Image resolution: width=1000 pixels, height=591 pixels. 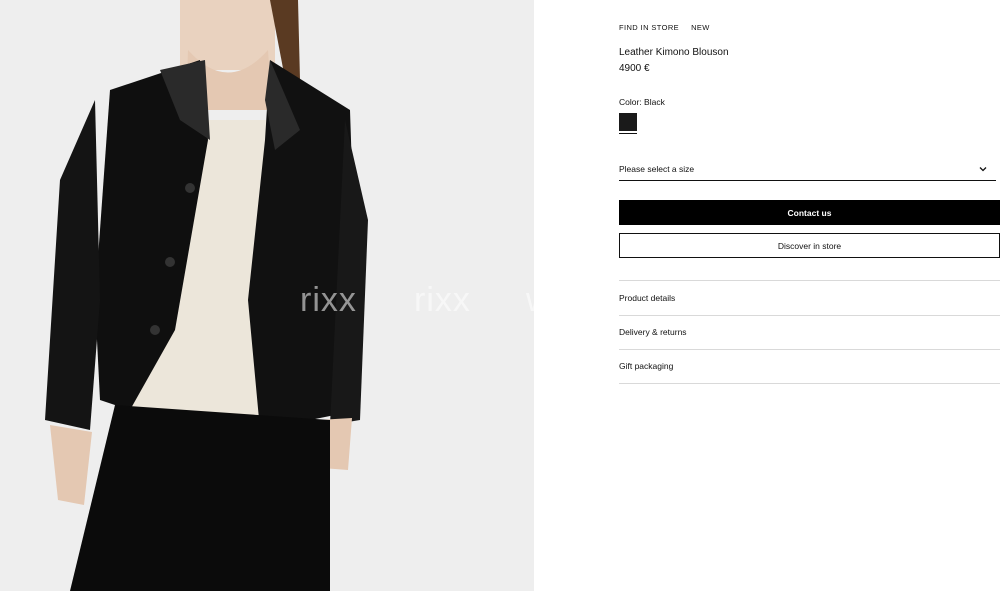 What do you see at coordinates (983, 169) in the screenshot?
I see `chevron-down-icon` at bounding box center [983, 169].